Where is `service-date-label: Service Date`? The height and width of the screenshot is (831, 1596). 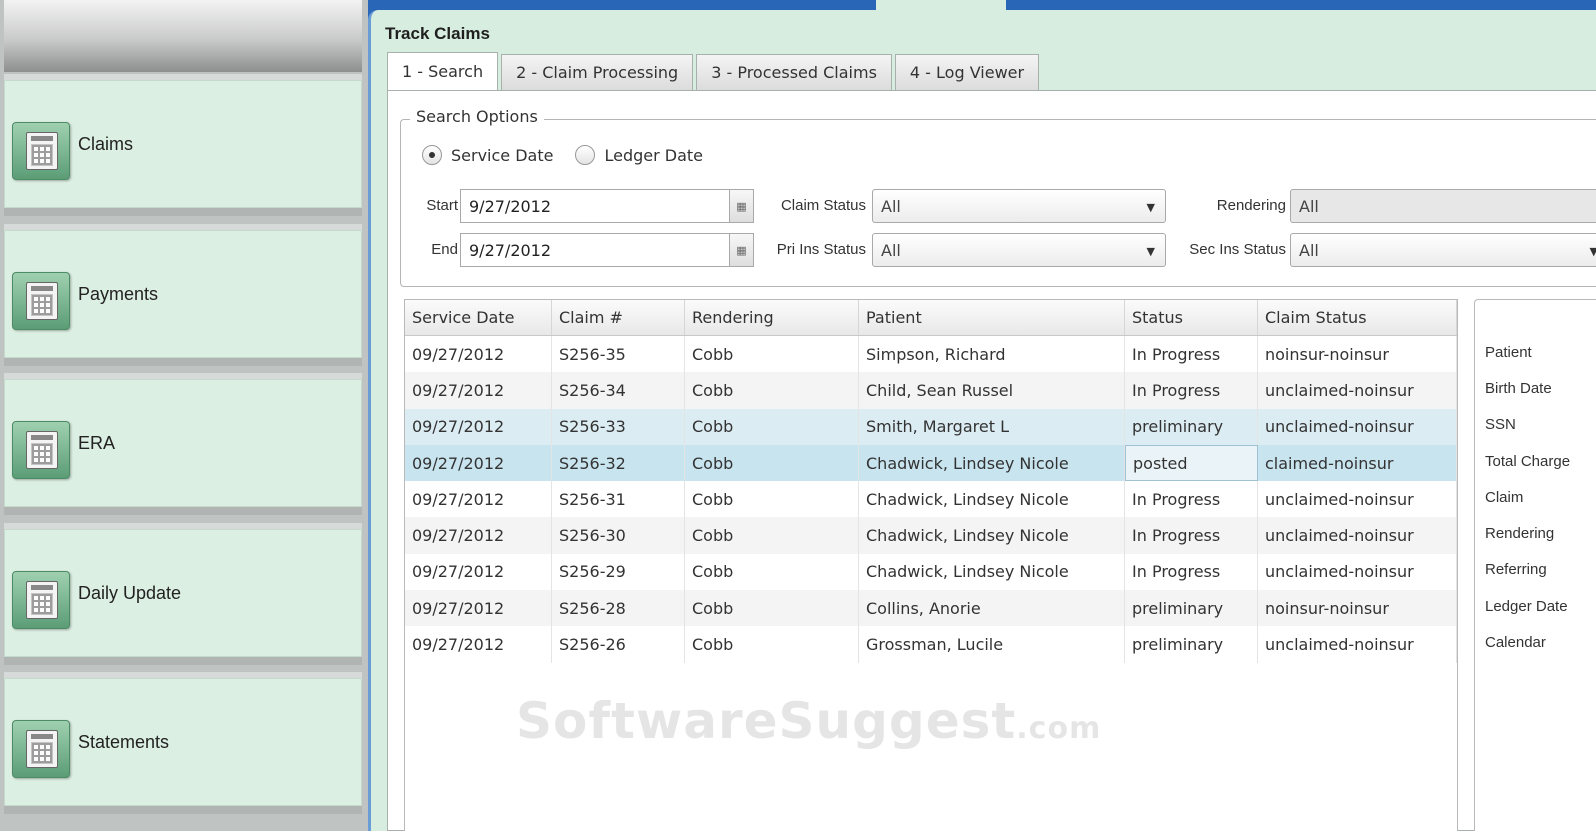 service-date-label: Service Date is located at coordinates (502, 155).